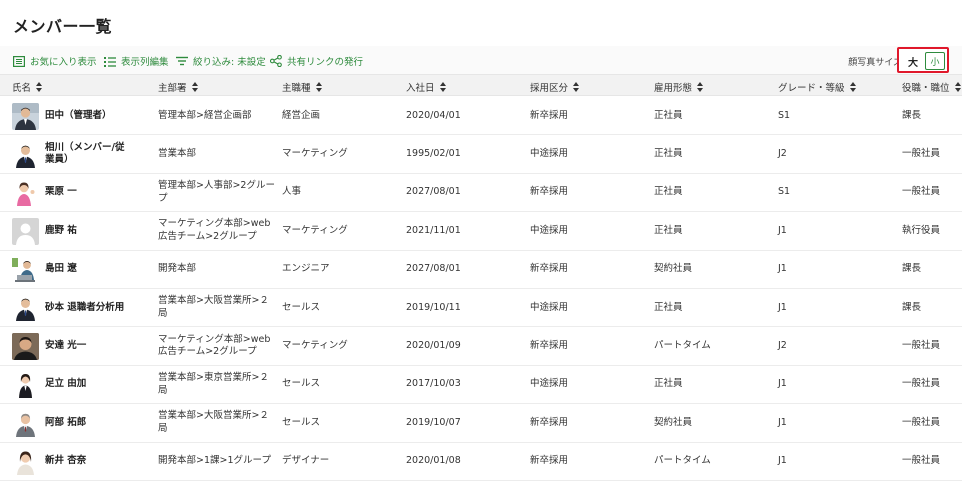  Describe the element at coordinates (433, 230) in the screenshot. I see `member-joined-date: 2021/11/01` at that location.